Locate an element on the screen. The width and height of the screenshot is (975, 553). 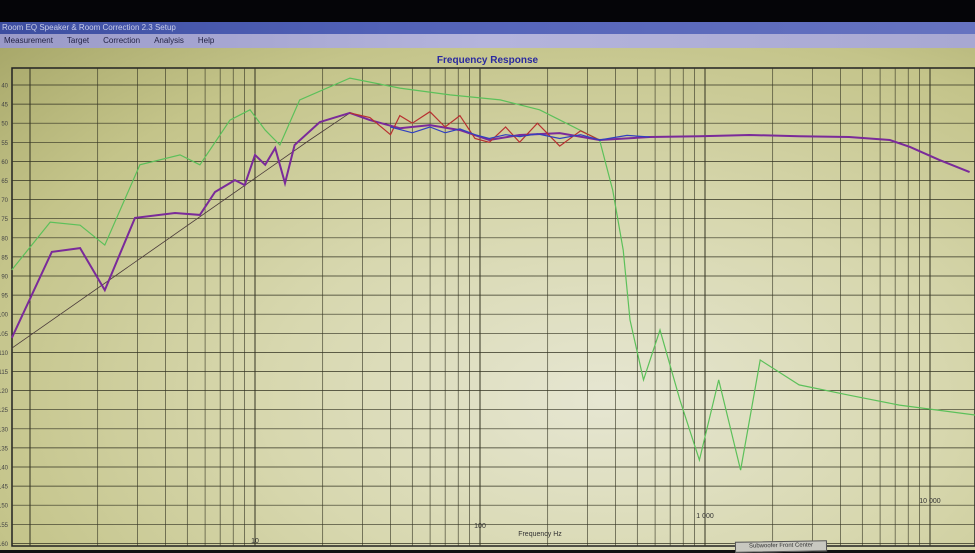
y-tick-label: 125 is located at coordinates (4, 411).